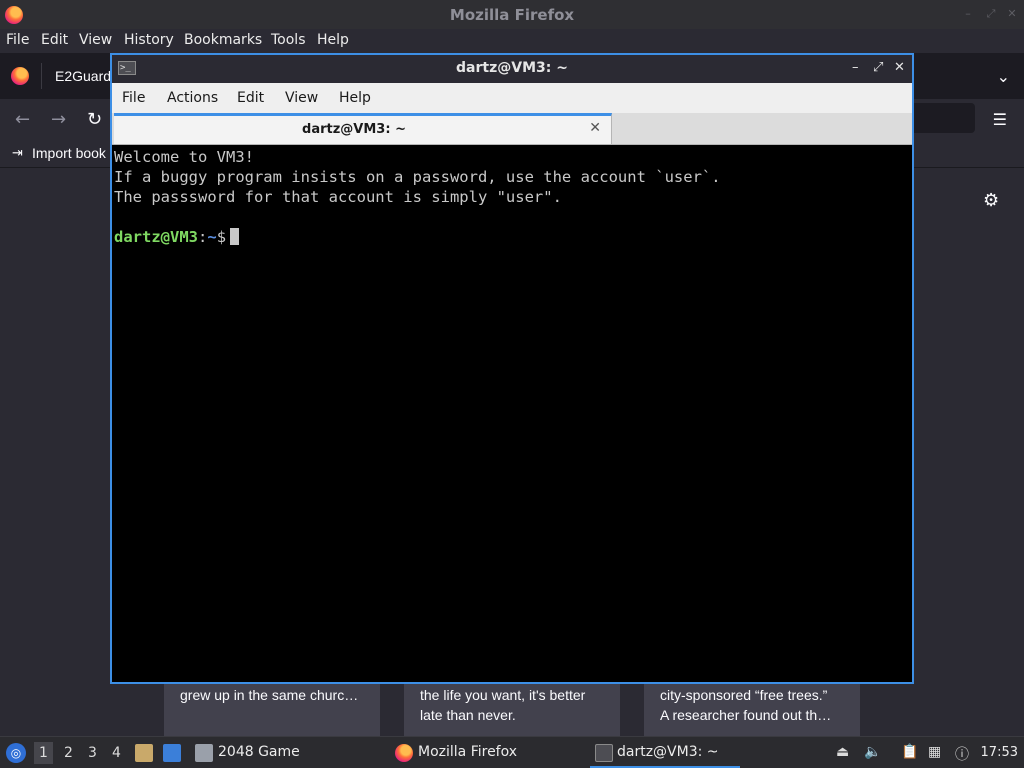 Image resolution: width=1024 pixels, height=768 pixels. I want to click on menu-history: History, so click(149, 40).